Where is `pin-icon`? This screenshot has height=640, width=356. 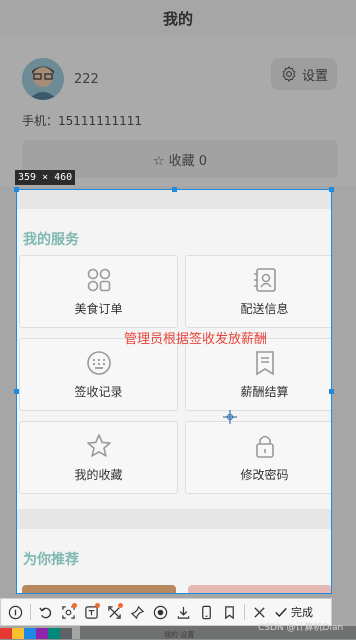 pin-icon is located at coordinates (137, 612).